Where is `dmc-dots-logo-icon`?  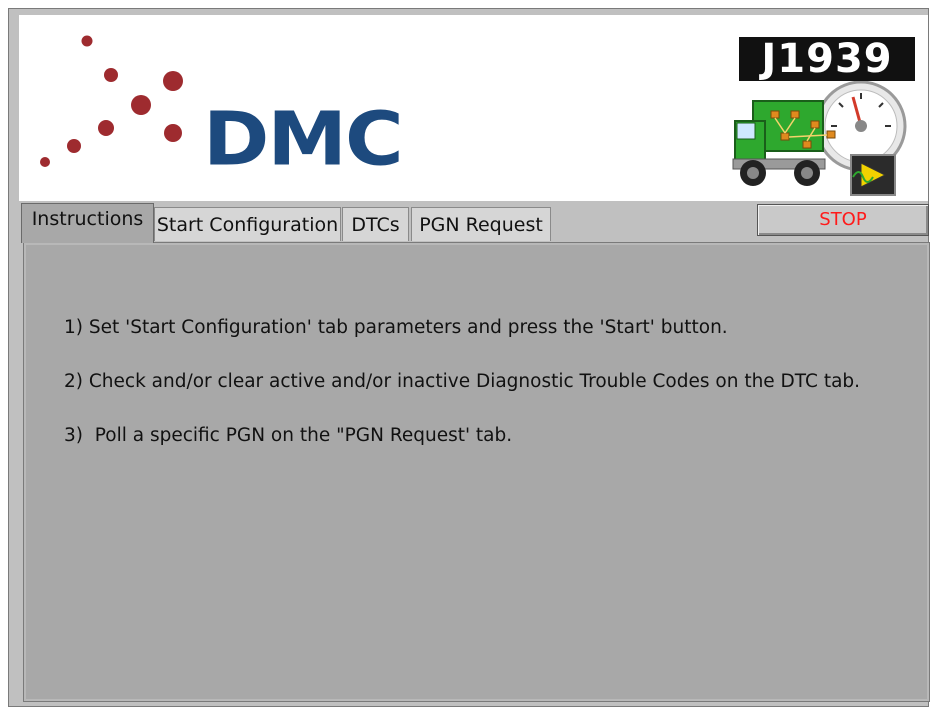
dmc-dots-logo-icon is located at coordinates (111, 101).